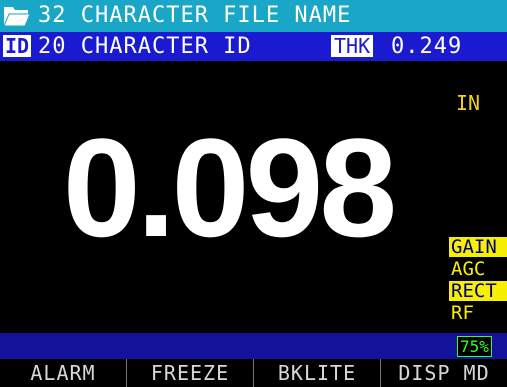  I want to click on agc-indicator: AGC, so click(468, 269).